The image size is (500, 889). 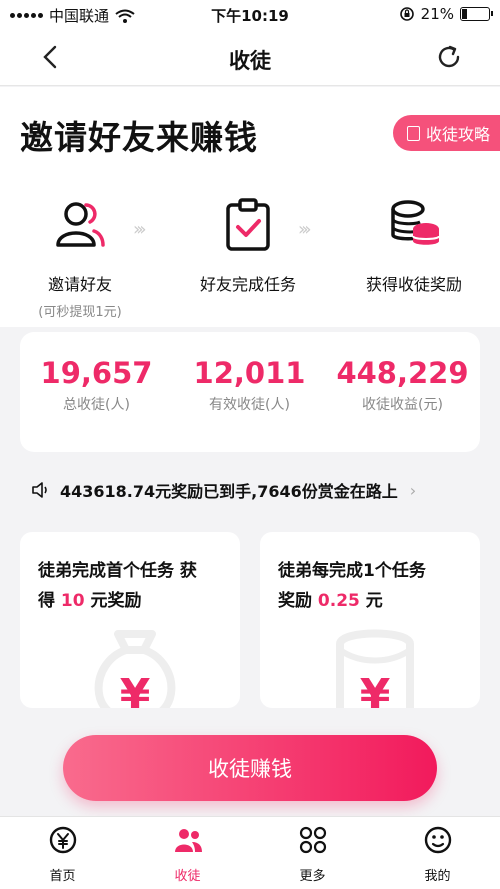 What do you see at coordinates (130, 620) in the screenshot?
I see `reward-card-first-task: 徒弟完成首个任务 获 得 10 元奖励 ¥` at bounding box center [130, 620].